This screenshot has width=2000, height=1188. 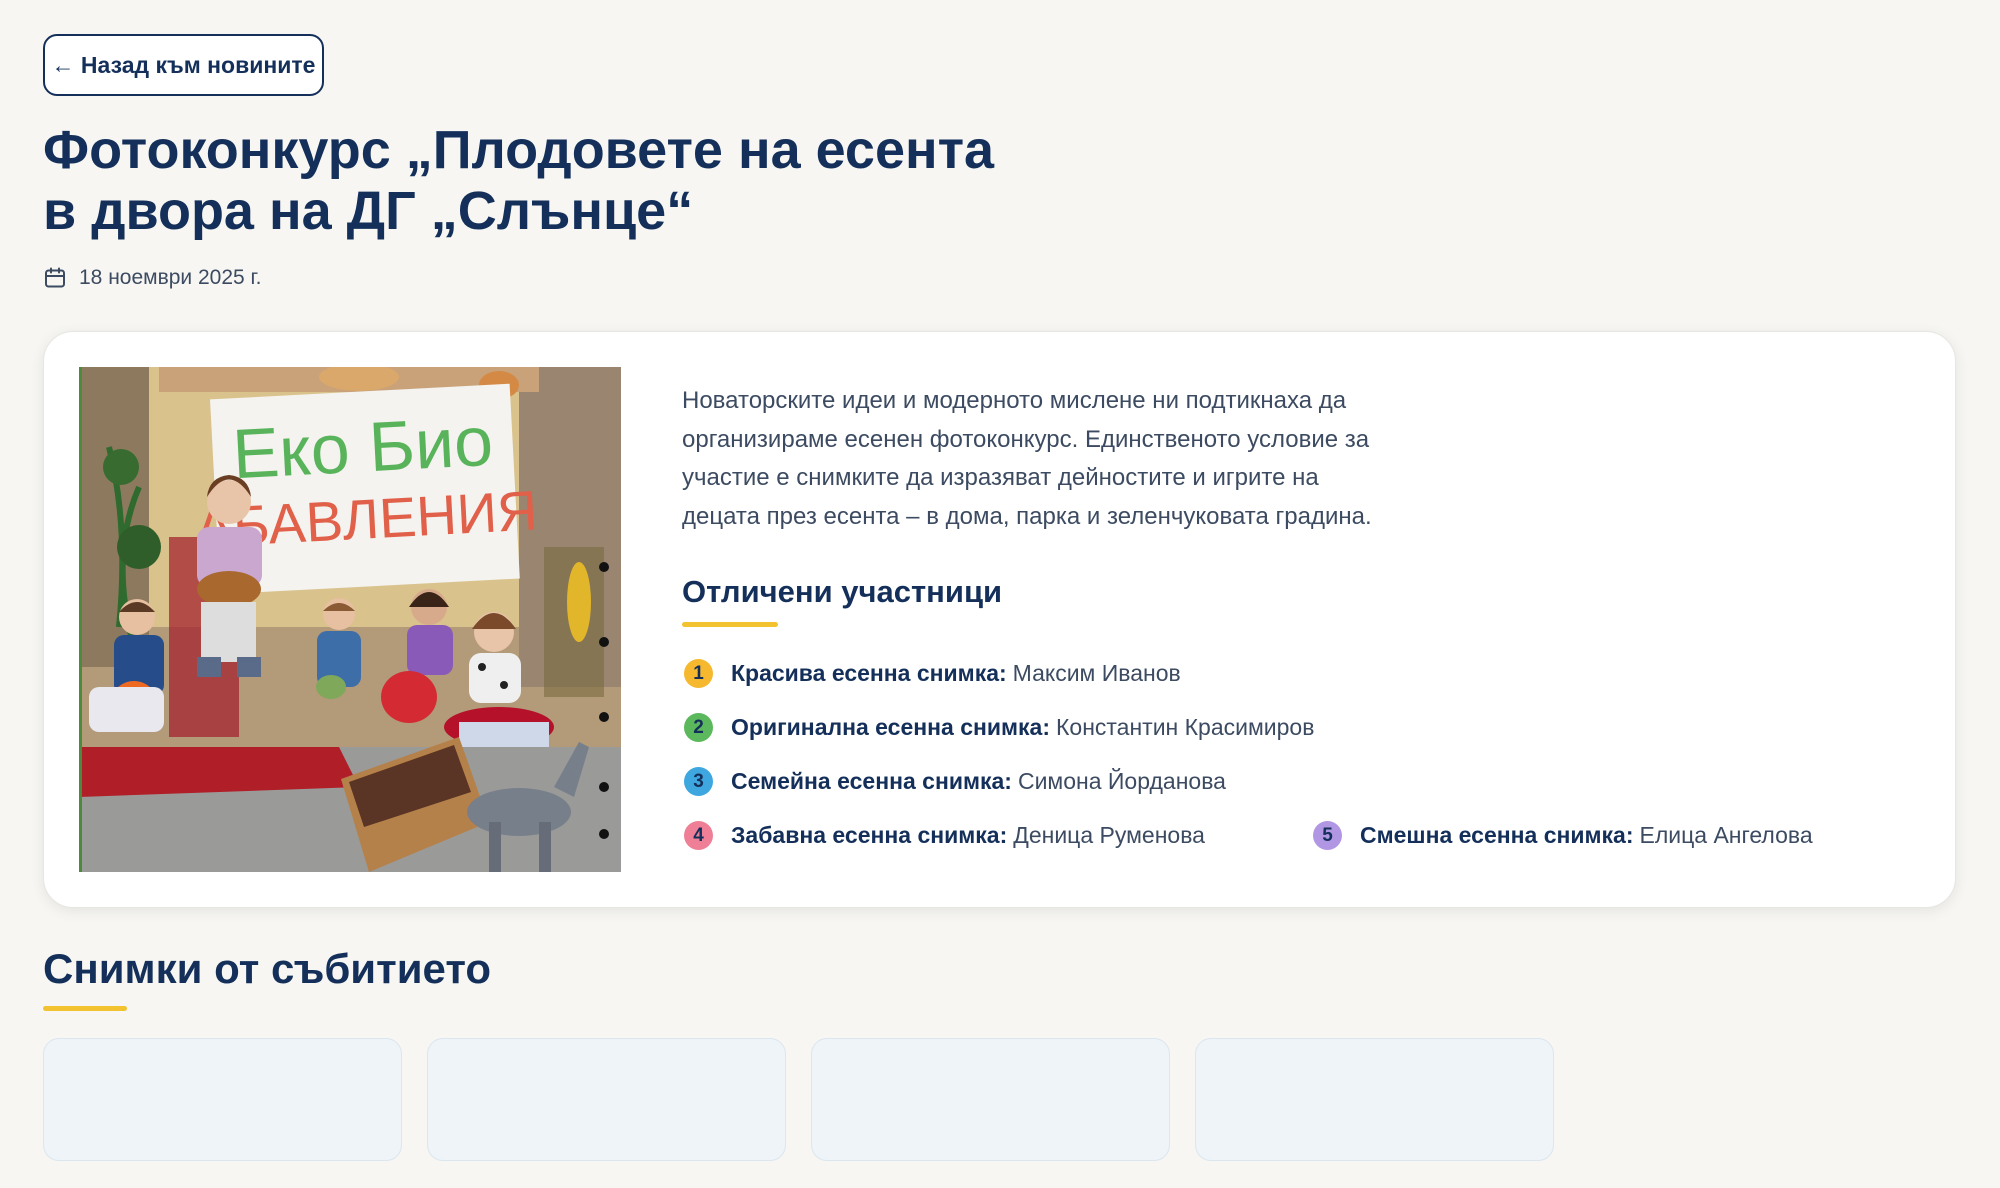 What do you see at coordinates (170, 277) in the screenshot?
I see `date-text: 18 ноември 2025 г.` at bounding box center [170, 277].